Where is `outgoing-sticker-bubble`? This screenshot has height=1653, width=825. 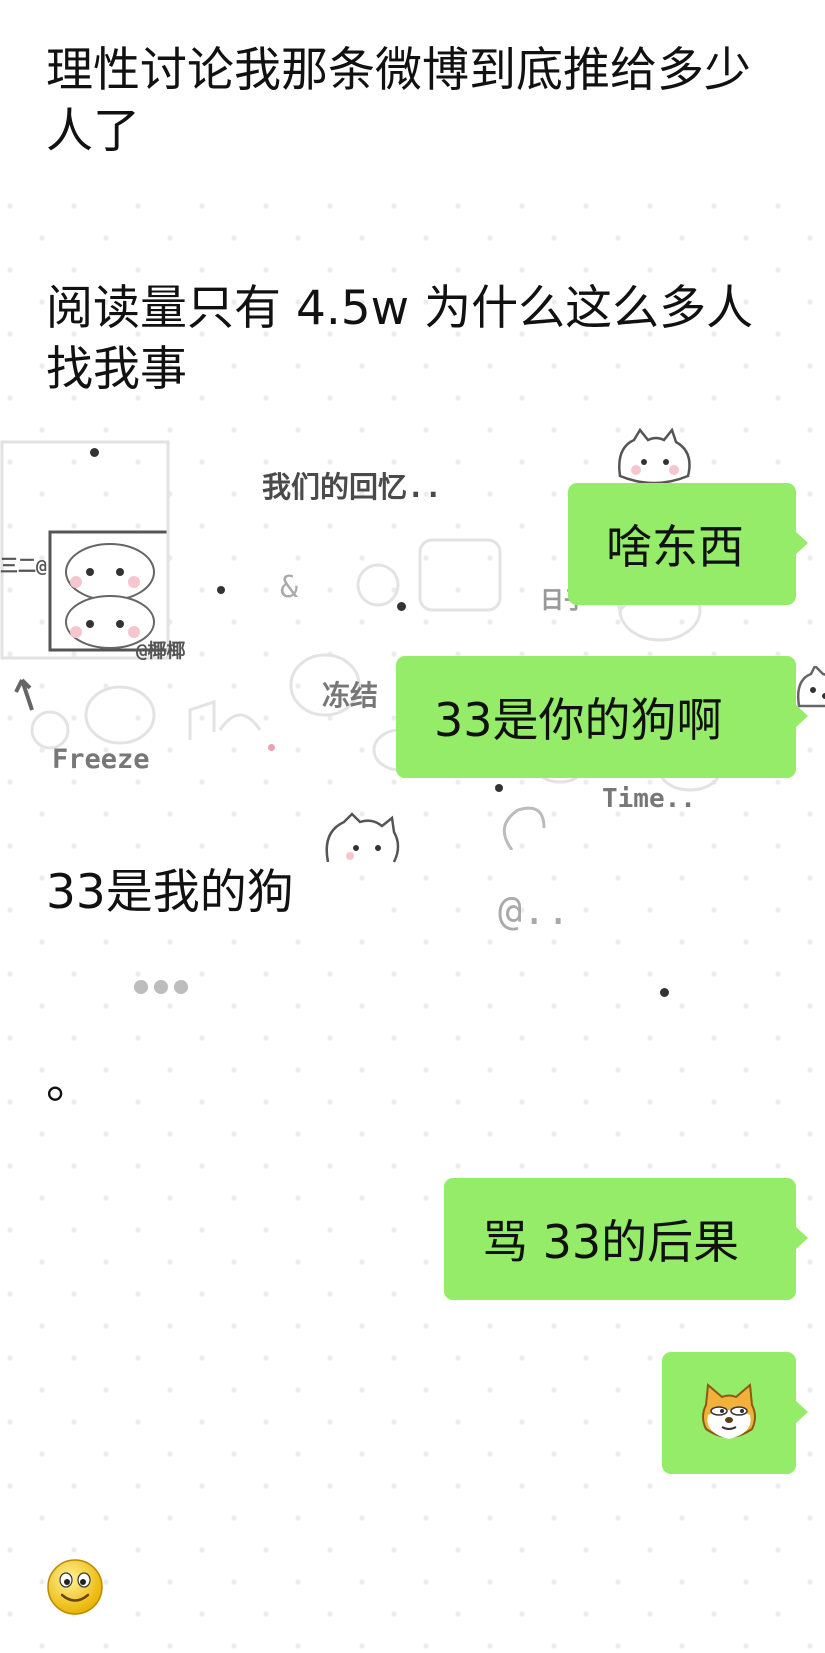
outgoing-sticker-bubble is located at coordinates (735, 1413).